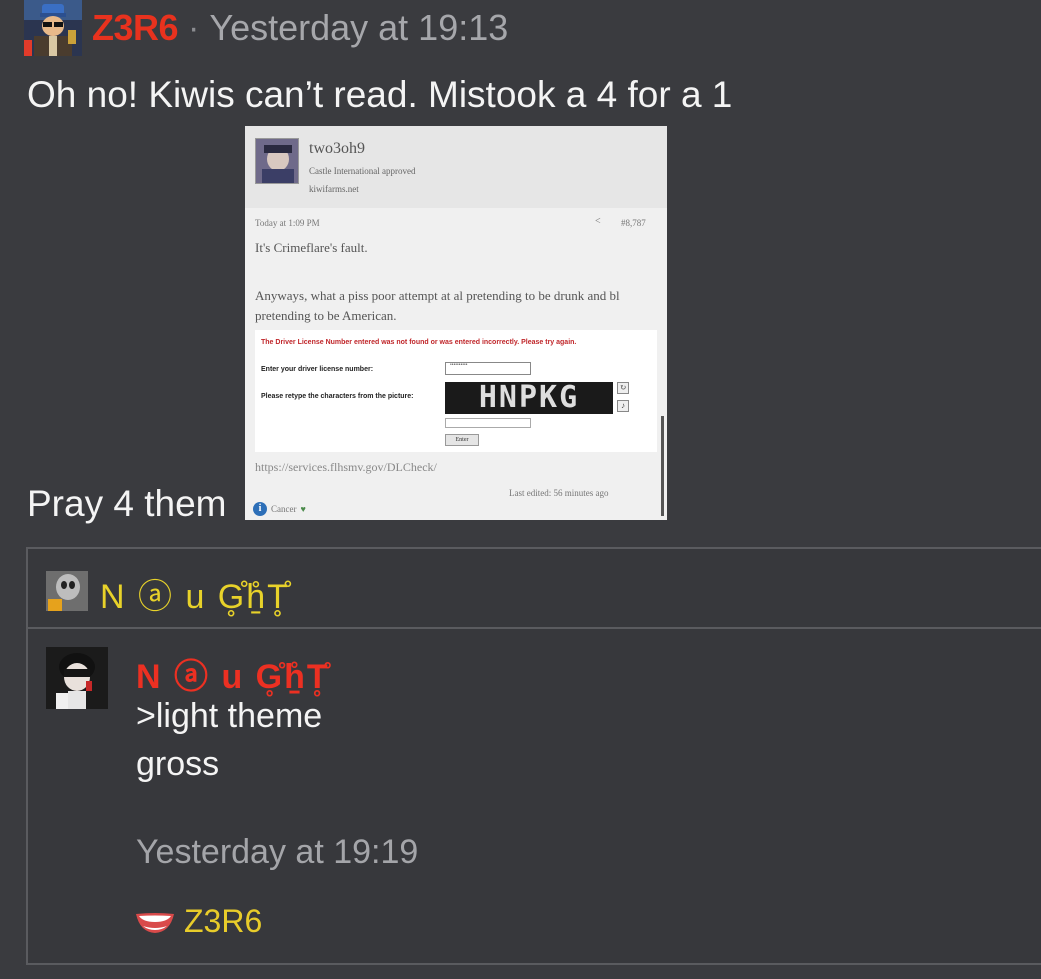 Image resolution: width=1041 pixels, height=979 pixels. I want to click on form-captcha-input, so click(488, 423).